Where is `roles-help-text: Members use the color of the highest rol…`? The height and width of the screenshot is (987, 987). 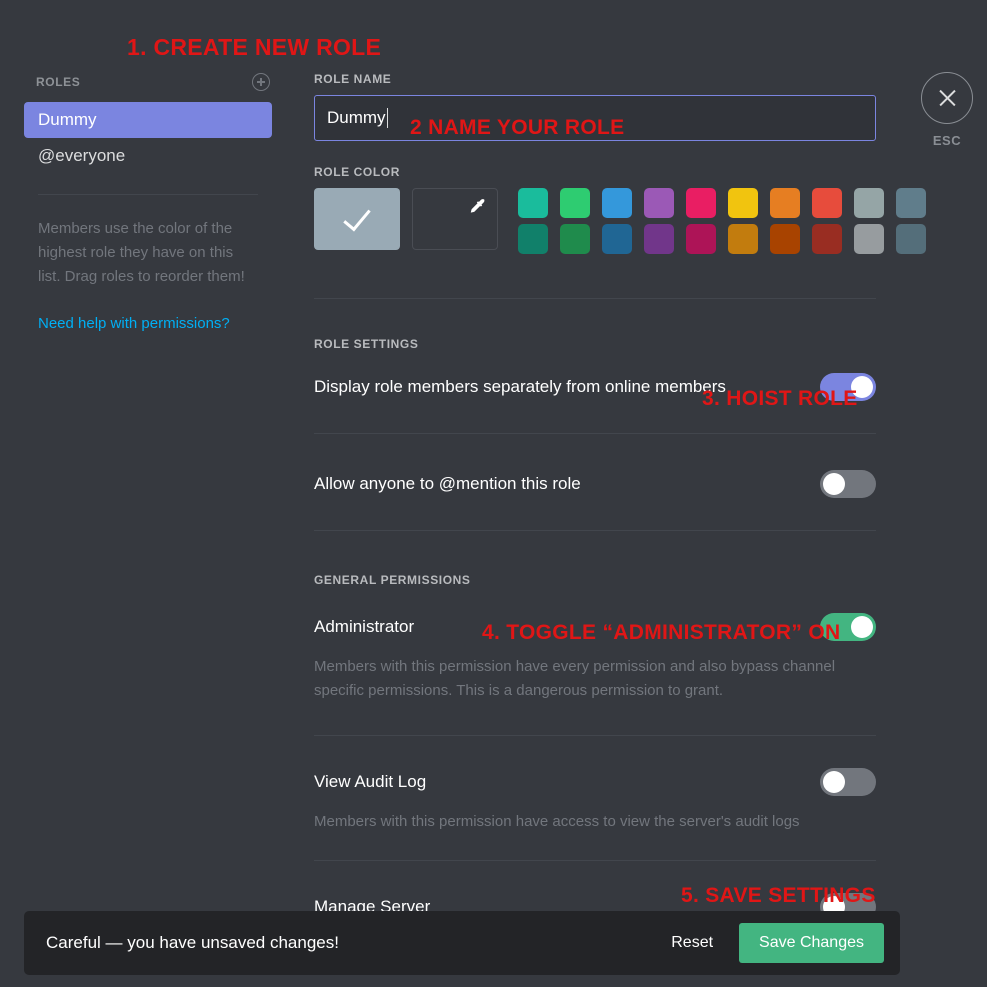 roles-help-text: Members use the color of the highest rol… is located at coordinates (141, 252).